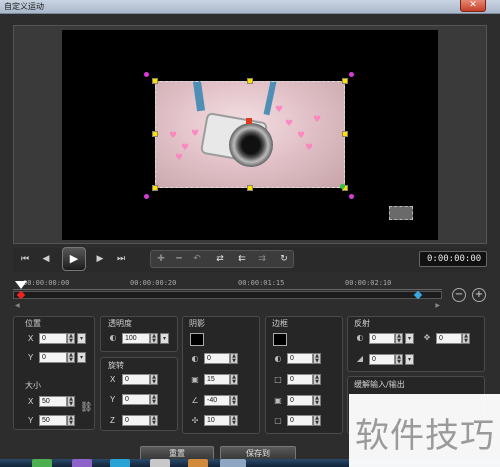  I want to click on shadow-color-swatch, so click(197, 339).